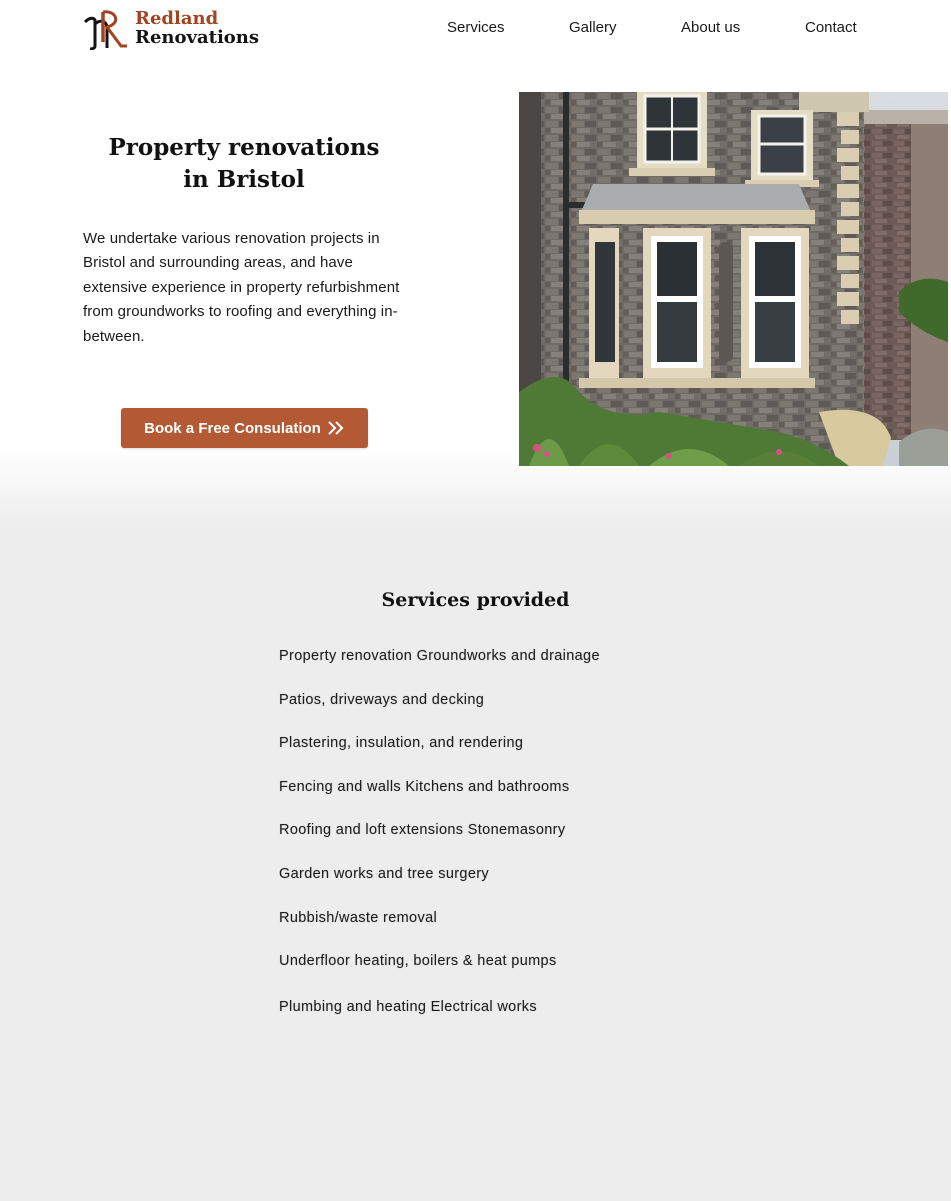  What do you see at coordinates (422, 830) in the screenshot?
I see `service-item: Roofing and loft extensions Stonemasonry` at bounding box center [422, 830].